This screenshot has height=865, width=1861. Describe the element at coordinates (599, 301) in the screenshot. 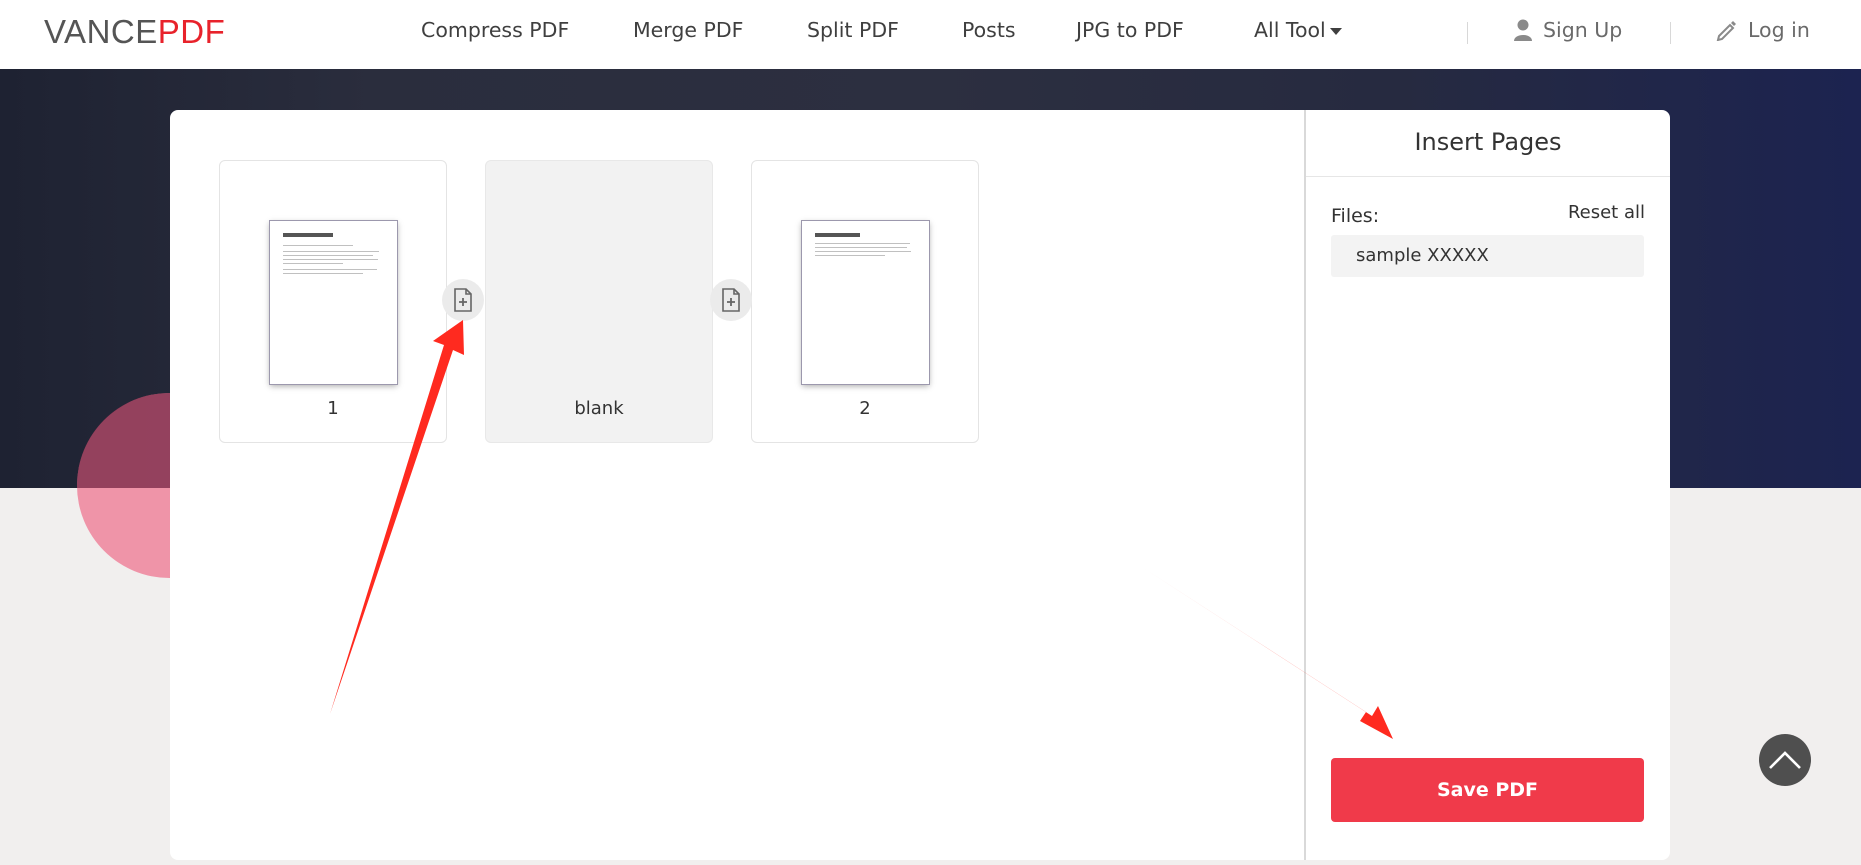

I see `page-tile-blank: blank` at that location.